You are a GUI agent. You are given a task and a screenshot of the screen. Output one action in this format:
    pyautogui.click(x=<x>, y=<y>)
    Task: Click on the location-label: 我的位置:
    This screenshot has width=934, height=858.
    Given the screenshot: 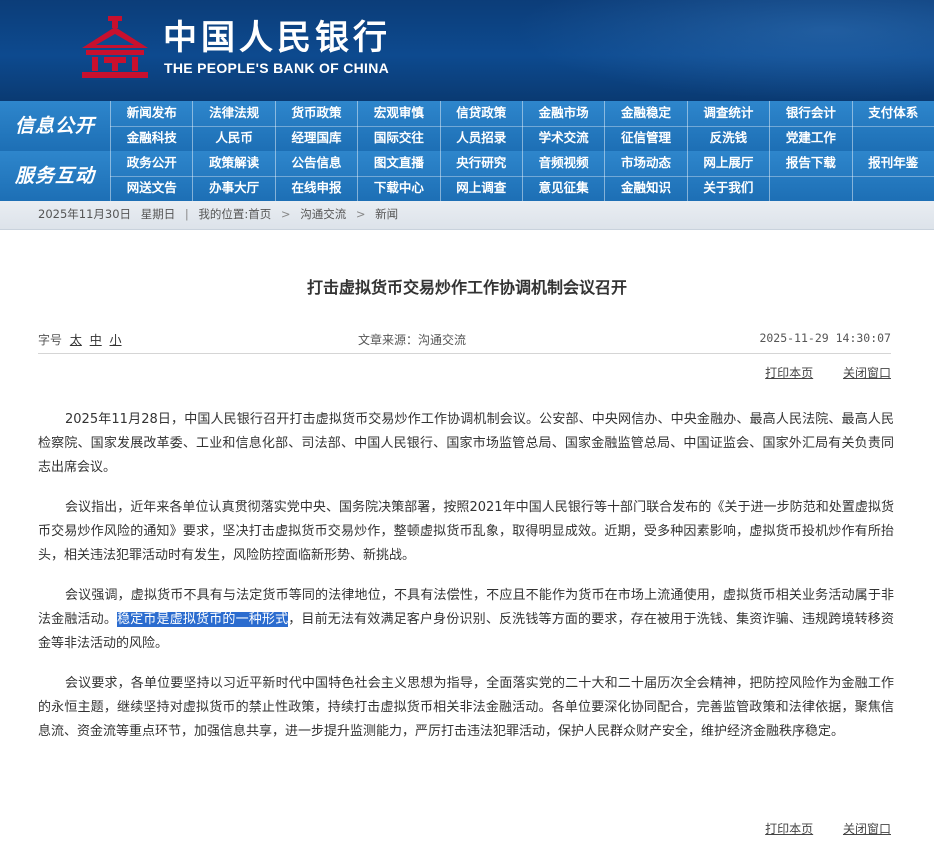 What is the action you would take?
    pyautogui.click(x=223, y=214)
    